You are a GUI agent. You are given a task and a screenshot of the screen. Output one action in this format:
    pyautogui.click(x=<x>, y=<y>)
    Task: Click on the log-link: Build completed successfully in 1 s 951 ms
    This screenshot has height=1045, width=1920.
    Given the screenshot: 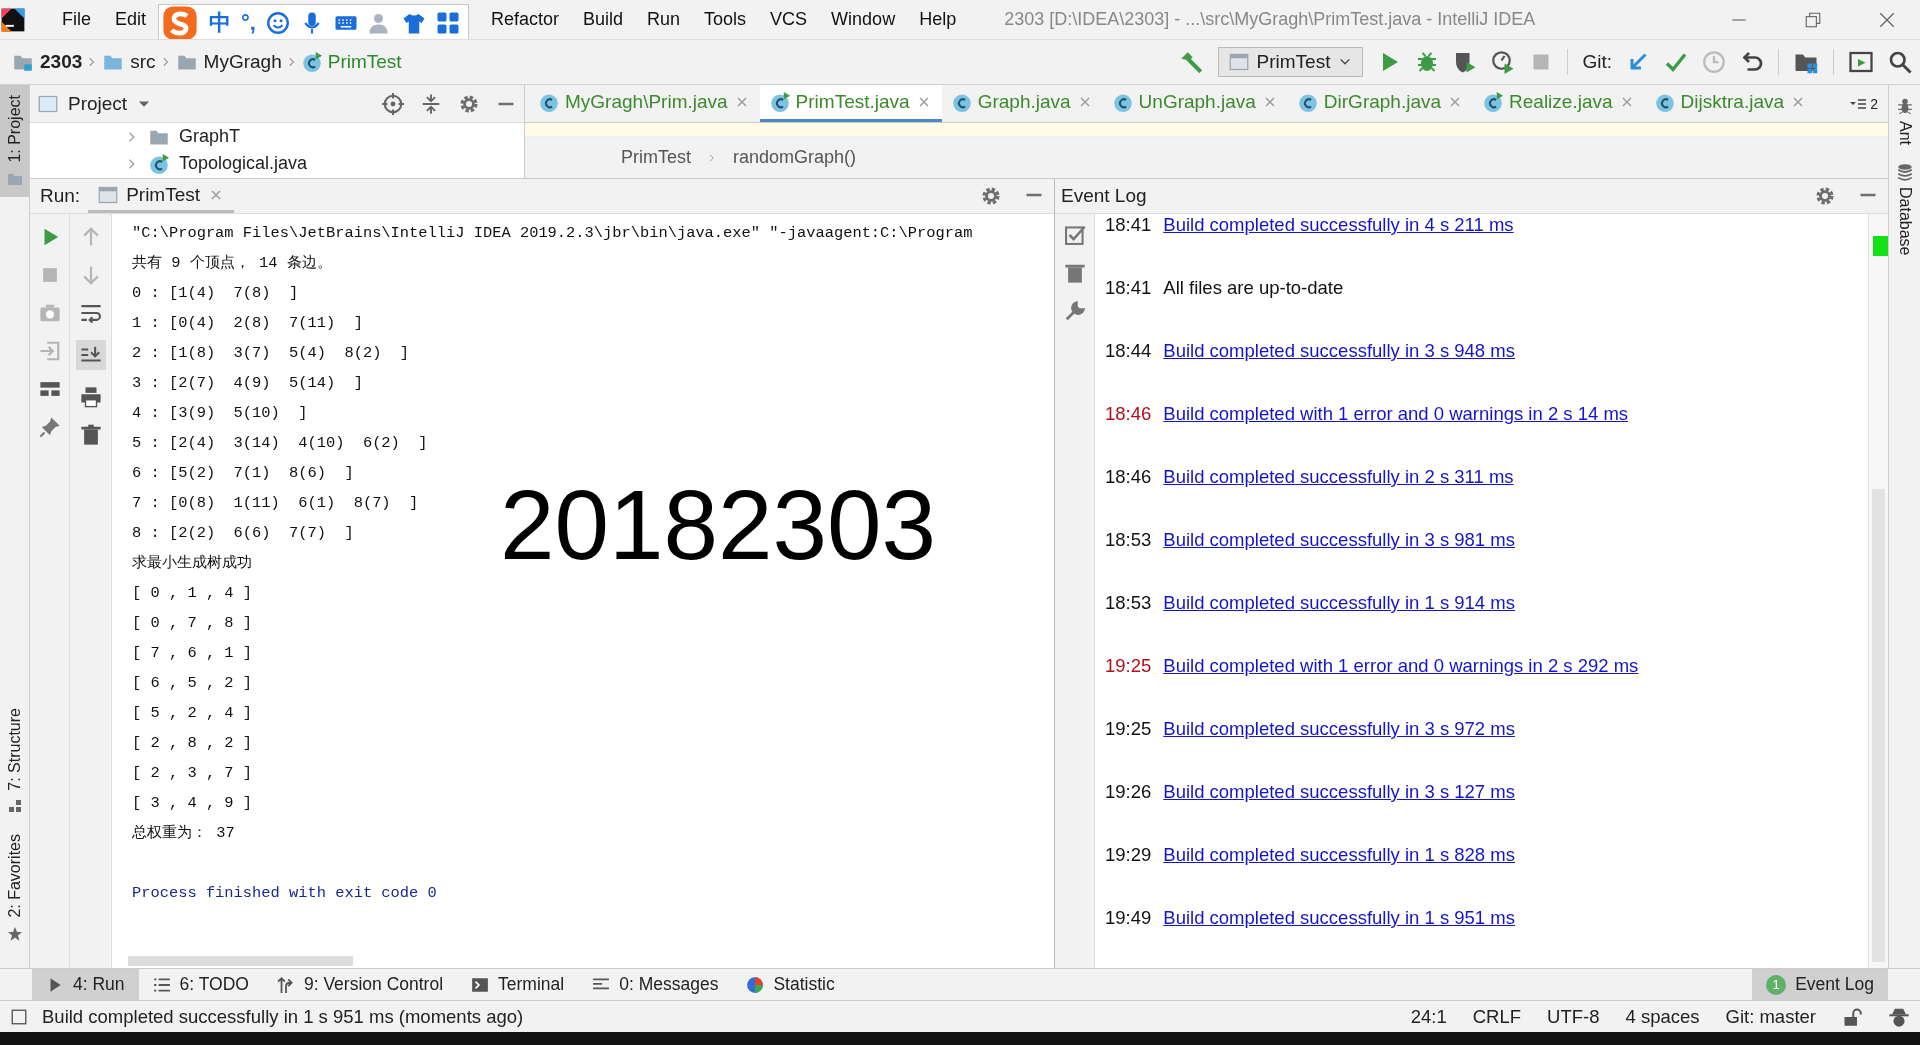 What is the action you would take?
    pyautogui.click(x=1339, y=918)
    